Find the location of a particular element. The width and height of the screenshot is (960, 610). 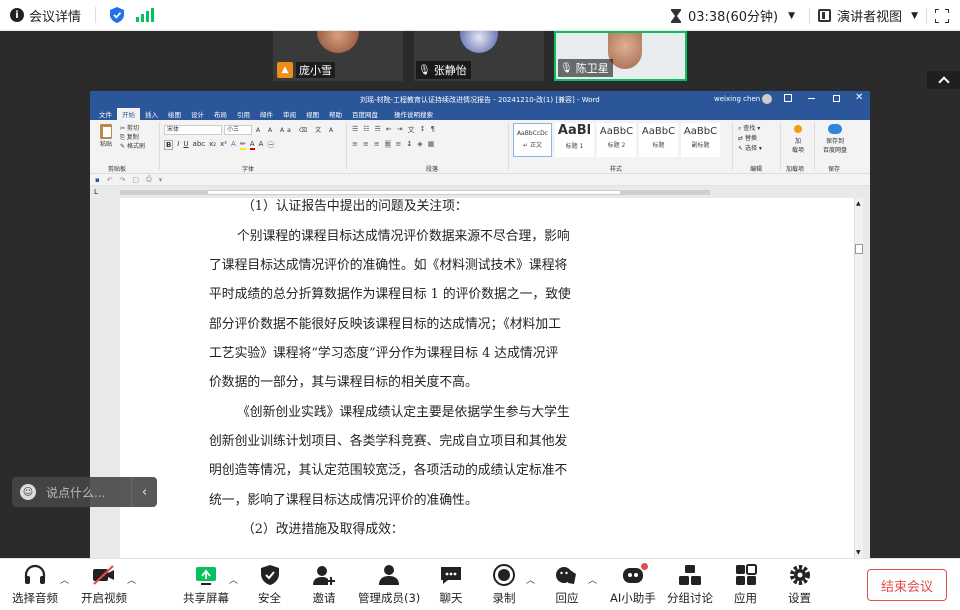

decrease-indent-icon: ⇤ is located at coordinates (389, 130).